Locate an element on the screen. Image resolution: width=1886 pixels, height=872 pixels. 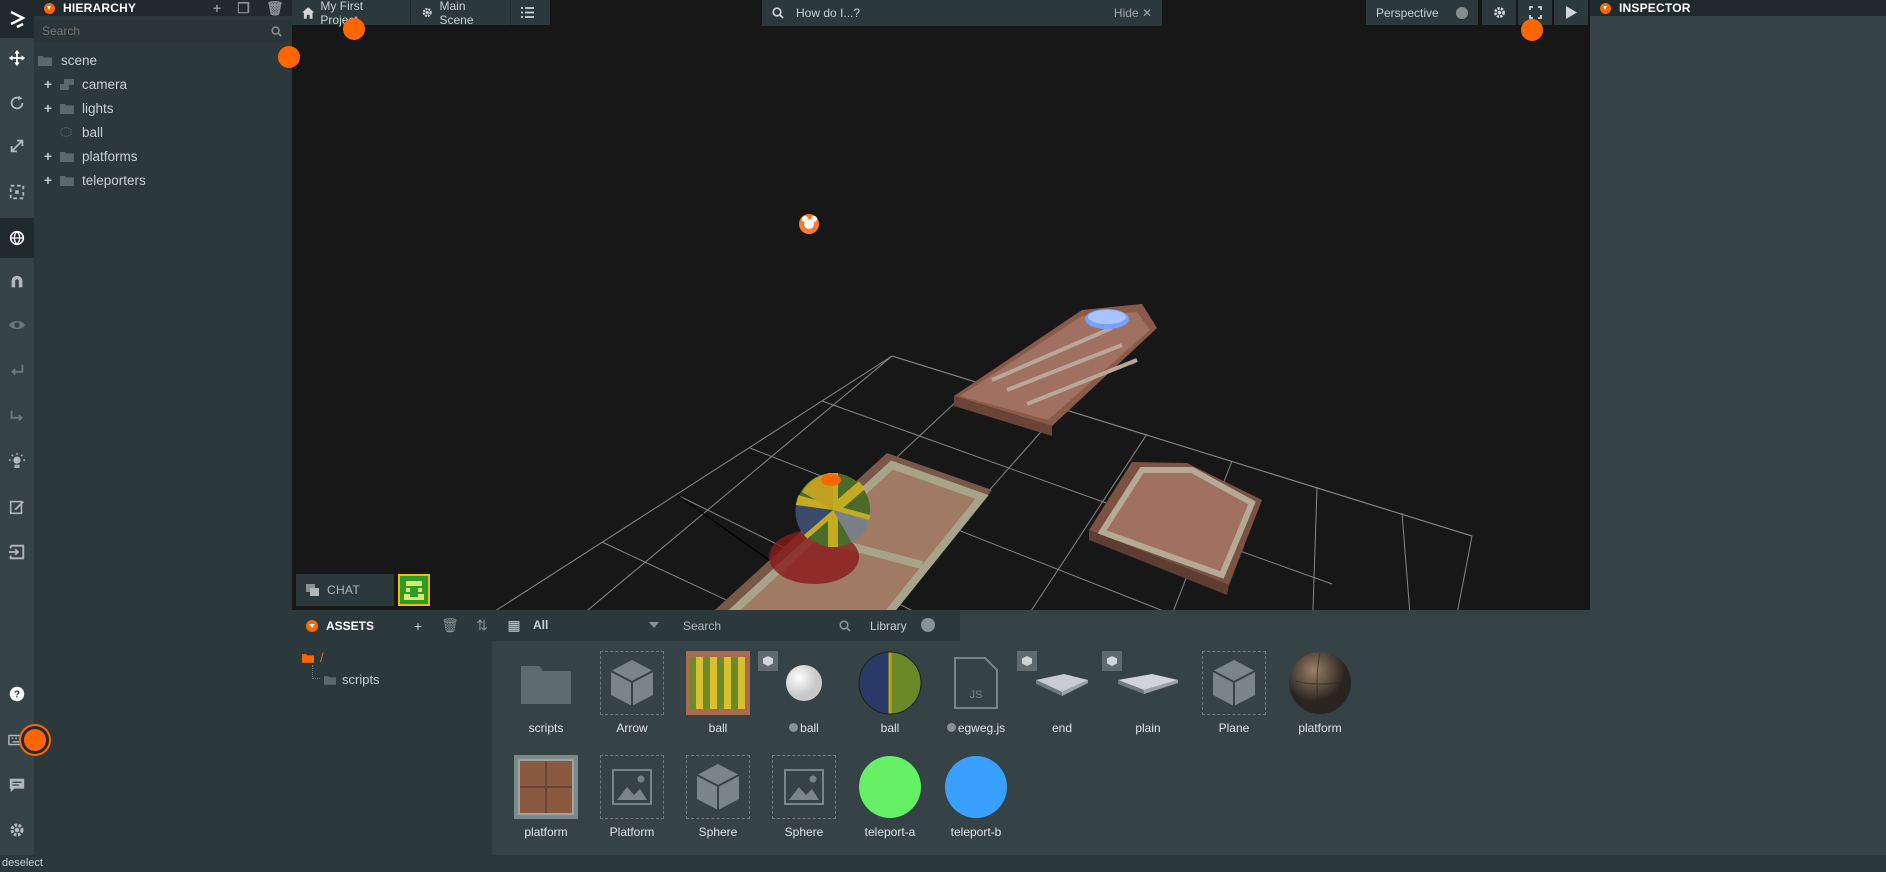
tree-item-teleporters: + teleporters is located at coordinates (163, 180).